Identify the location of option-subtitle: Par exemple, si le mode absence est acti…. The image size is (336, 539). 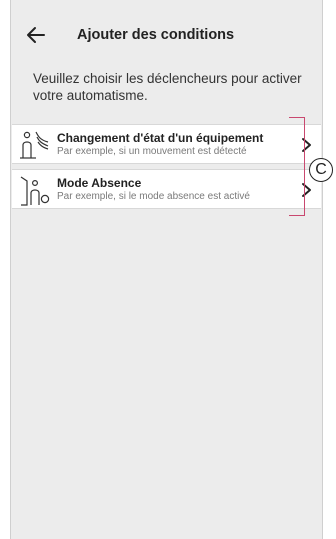
(153, 196).